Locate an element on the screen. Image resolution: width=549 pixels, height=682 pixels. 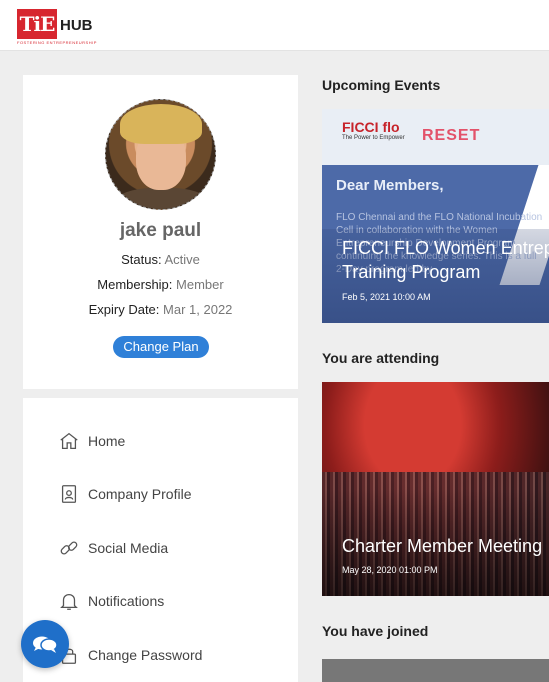
ficci-logo-sub: The Power to Empower is located at coordinates (373, 138).